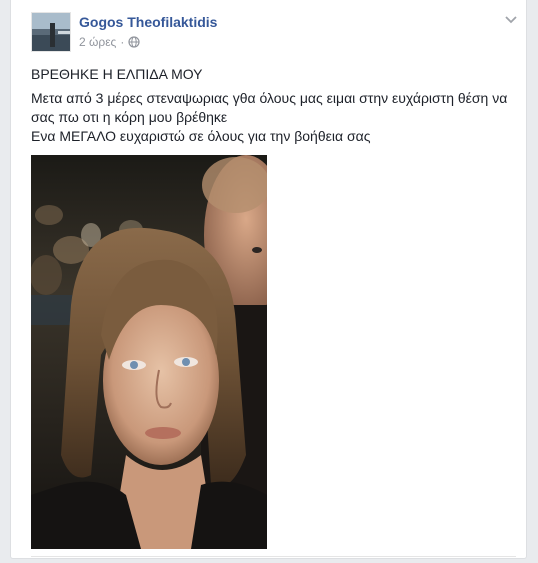 The height and width of the screenshot is (563, 538). I want to click on post-meta: 2 ώρες ·, so click(109, 42).